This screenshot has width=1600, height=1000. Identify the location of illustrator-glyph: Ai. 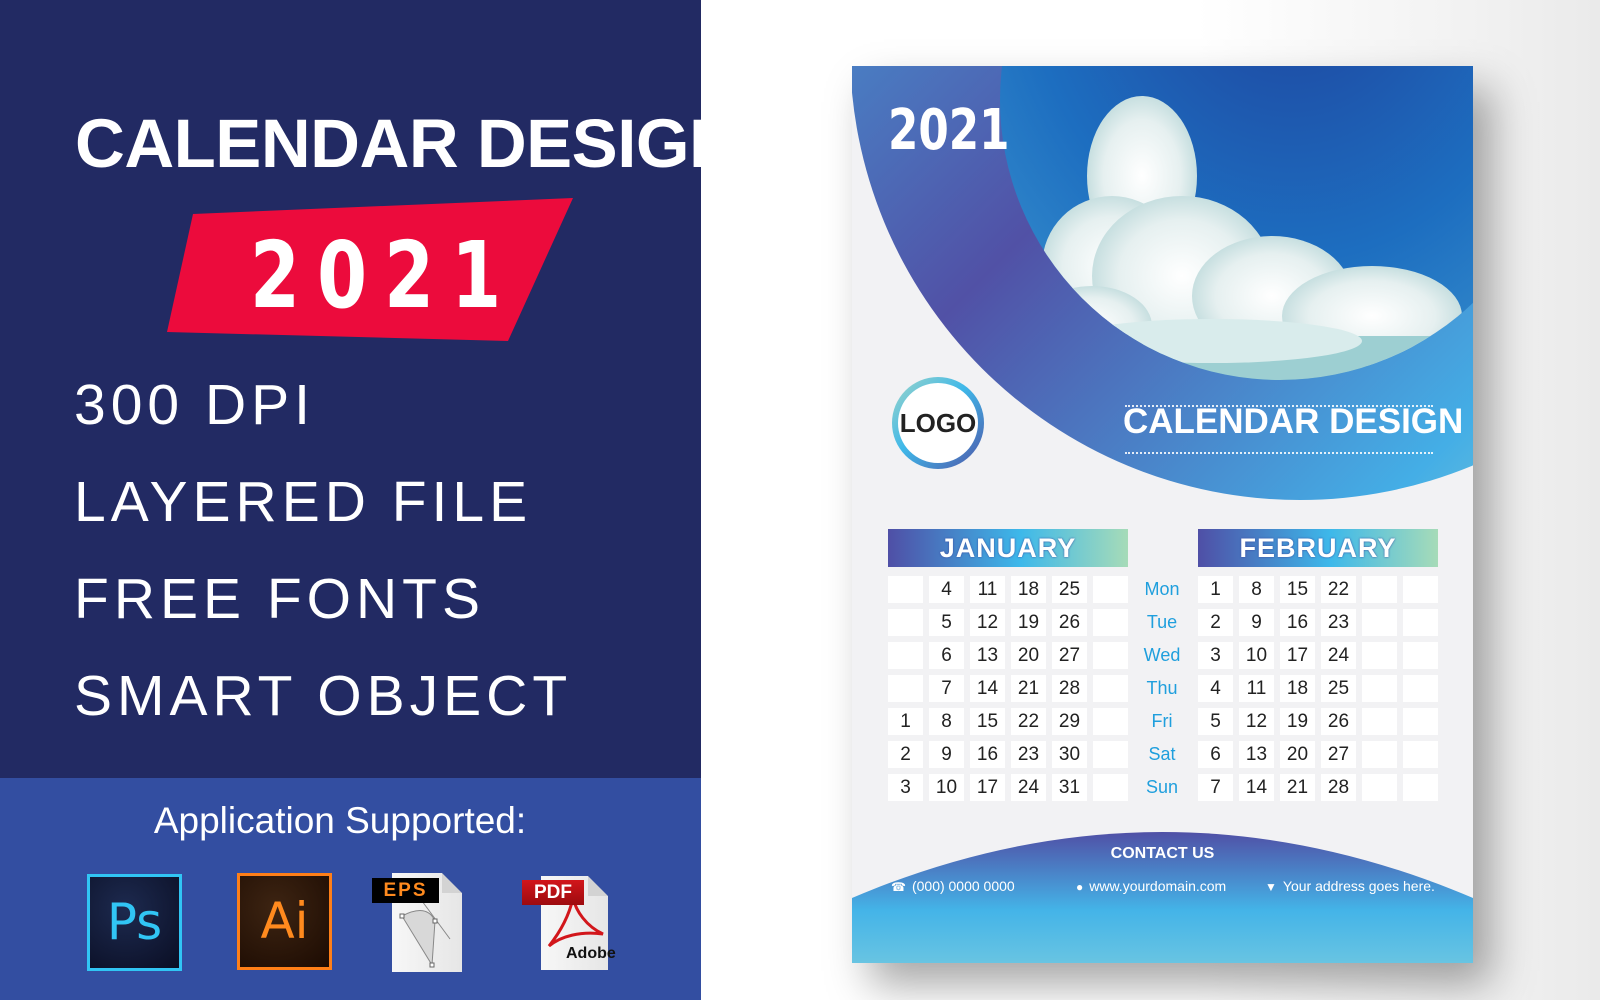
(284, 921).